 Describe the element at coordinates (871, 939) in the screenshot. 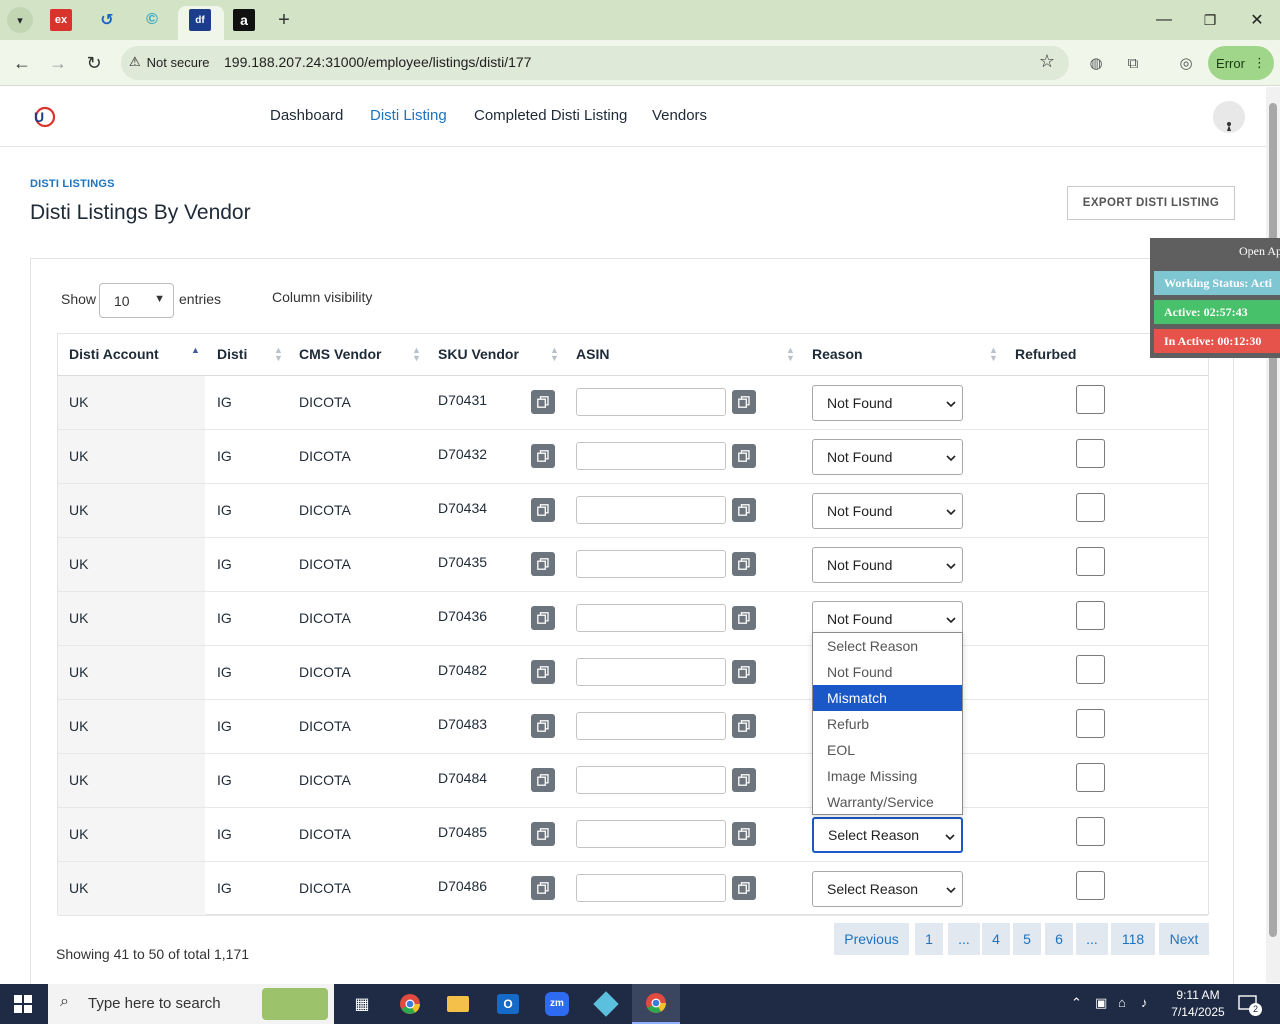

I see `previous-button: Previous` at that location.